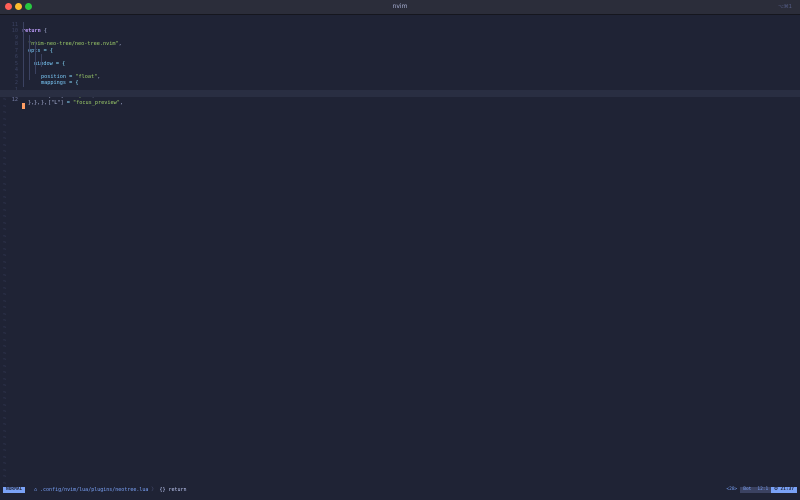 The image size is (800, 500). What do you see at coordinates (23, 83) in the screenshot?
I see `indent-guide` at bounding box center [23, 83].